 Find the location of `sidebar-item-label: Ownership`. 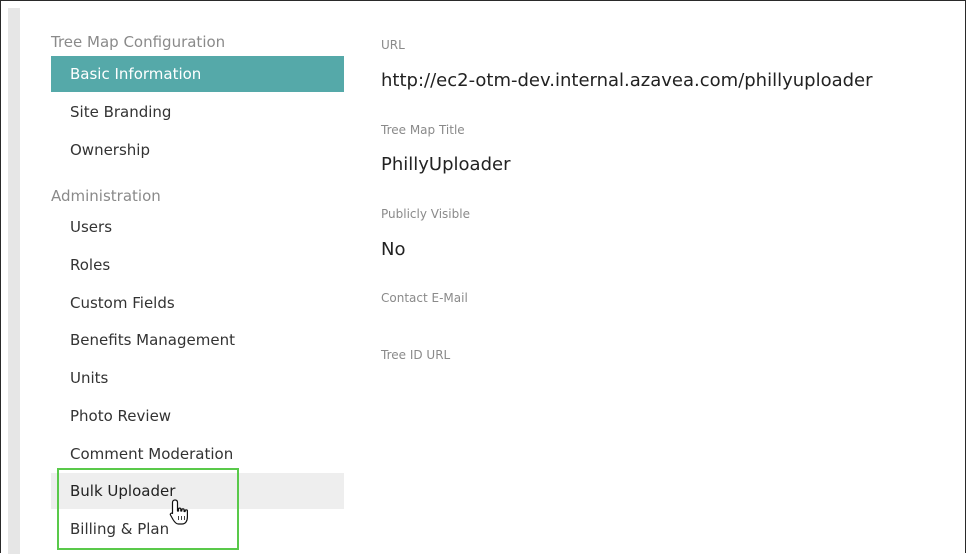

sidebar-item-label: Ownership is located at coordinates (110, 150).